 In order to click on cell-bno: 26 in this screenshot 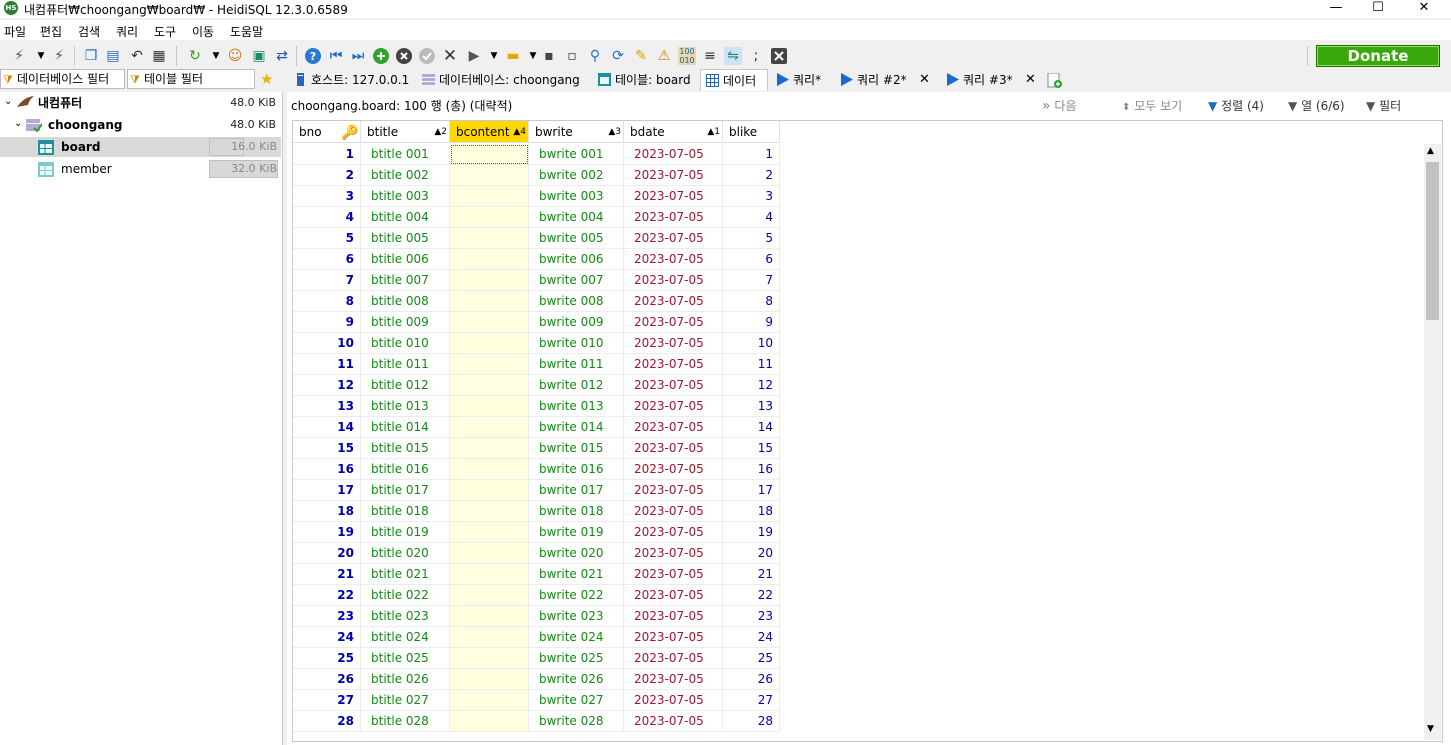, I will do `click(327, 679)`.